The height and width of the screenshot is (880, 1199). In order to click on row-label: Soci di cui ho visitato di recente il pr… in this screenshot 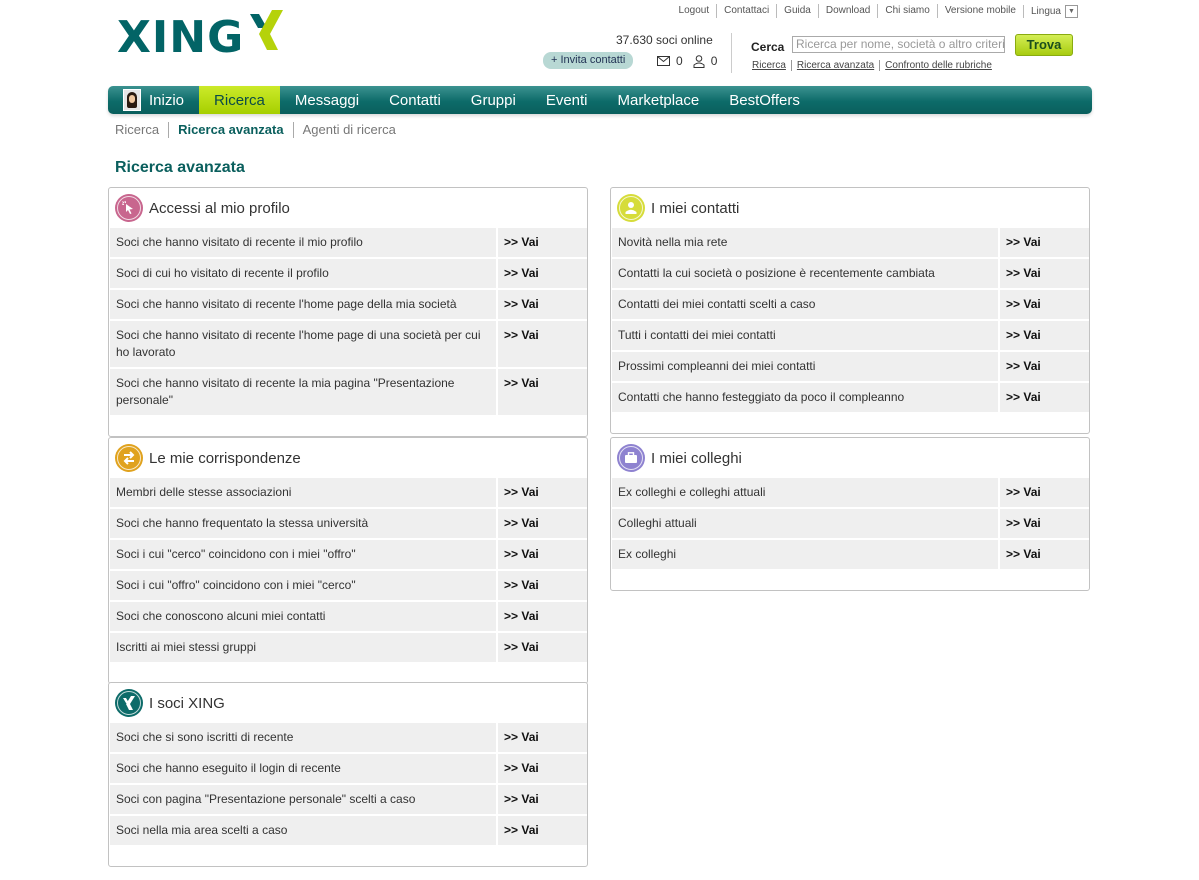, I will do `click(303, 273)`.